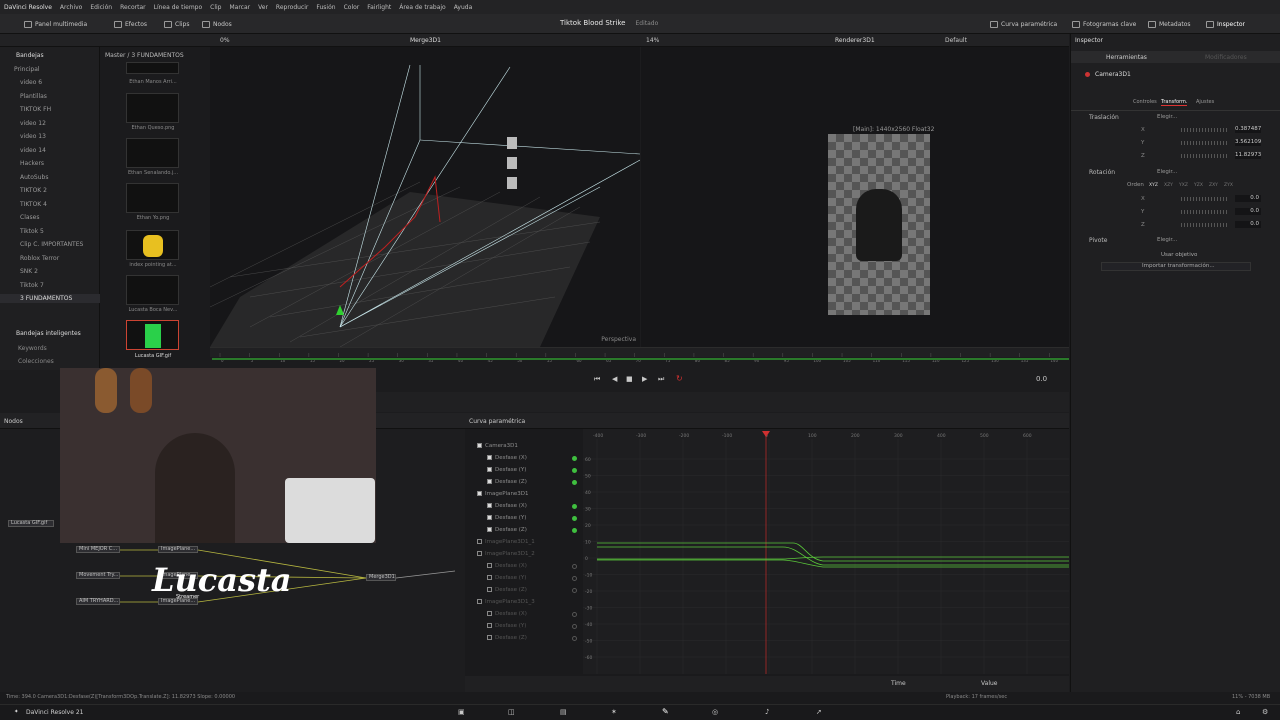  Describe the element at coordinates (1238, 712) in the screenshot. I see `home-icon: ⌂` at that location.